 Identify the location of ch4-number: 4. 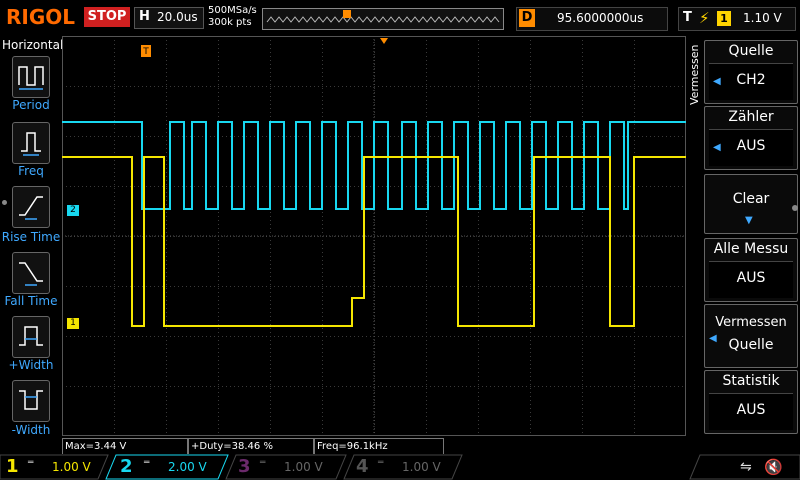
(362, 466).